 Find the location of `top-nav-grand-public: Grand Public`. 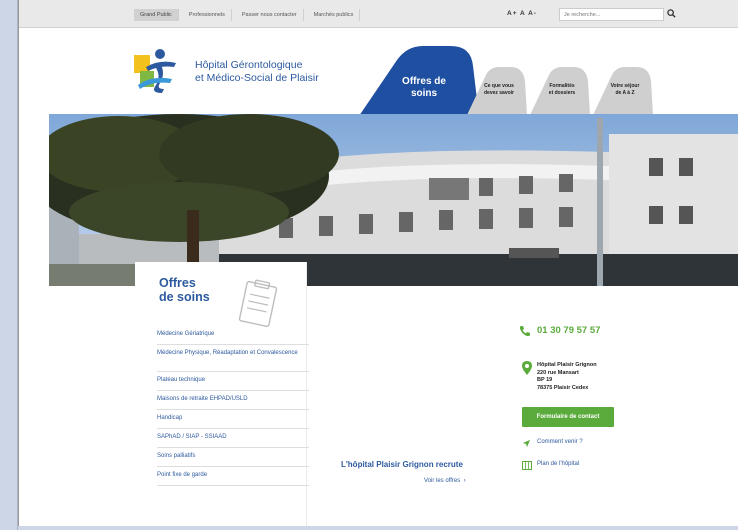

top-nav-grand-public: Grand Public is located at coordinates (156, 15).